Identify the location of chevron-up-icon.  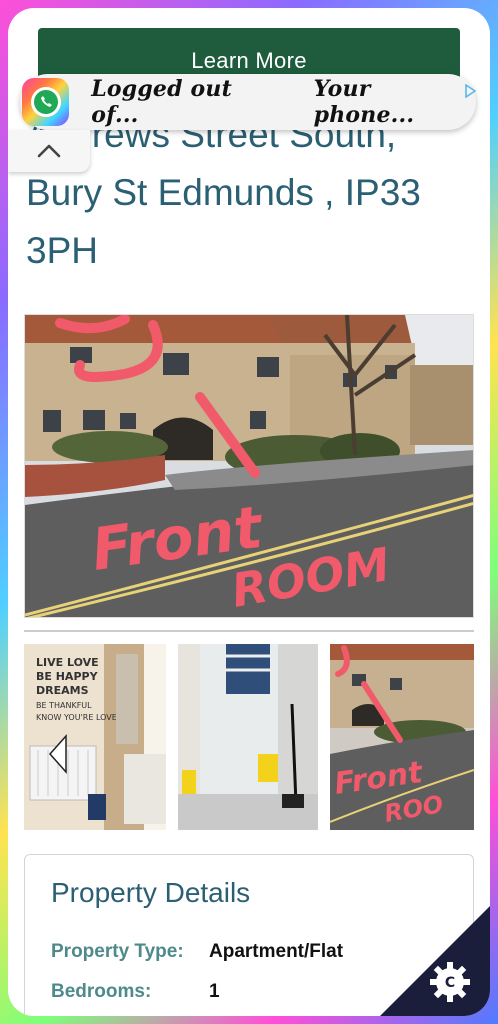
(49, 151).